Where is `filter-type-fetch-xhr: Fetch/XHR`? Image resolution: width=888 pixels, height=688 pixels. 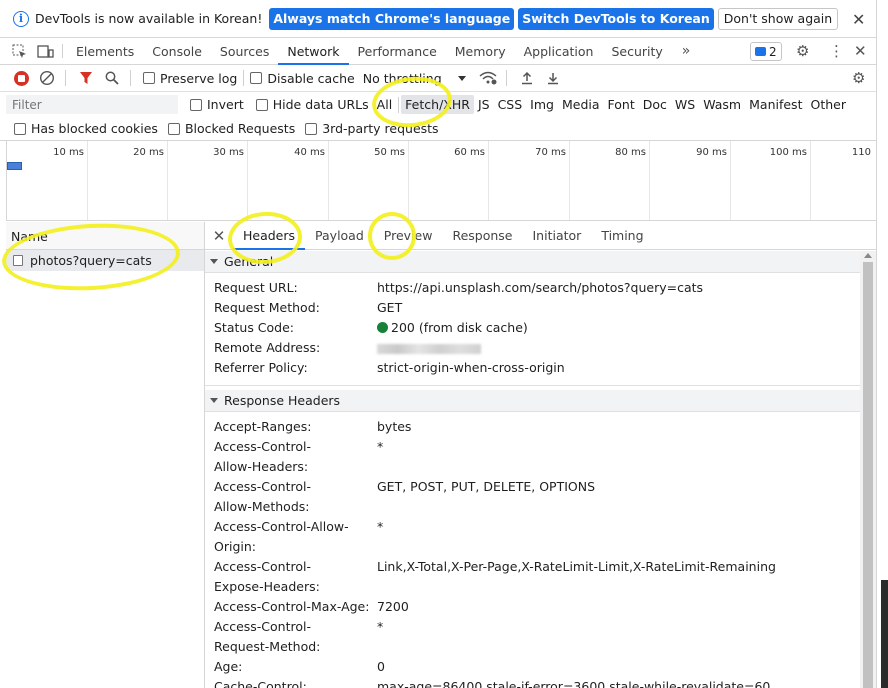
filter-type-fetch-xhr: Fetch/XHR is located at coordinates (437, 104).